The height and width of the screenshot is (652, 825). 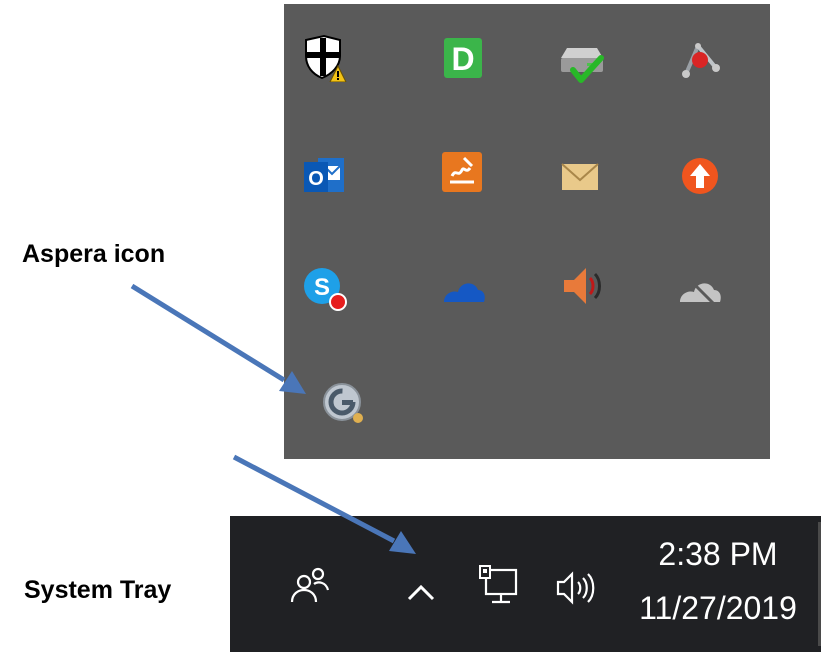 What do you see at coordinates (578, 590) in the screenshot?
I see `volume-icon` at bounding box center [578, 590].